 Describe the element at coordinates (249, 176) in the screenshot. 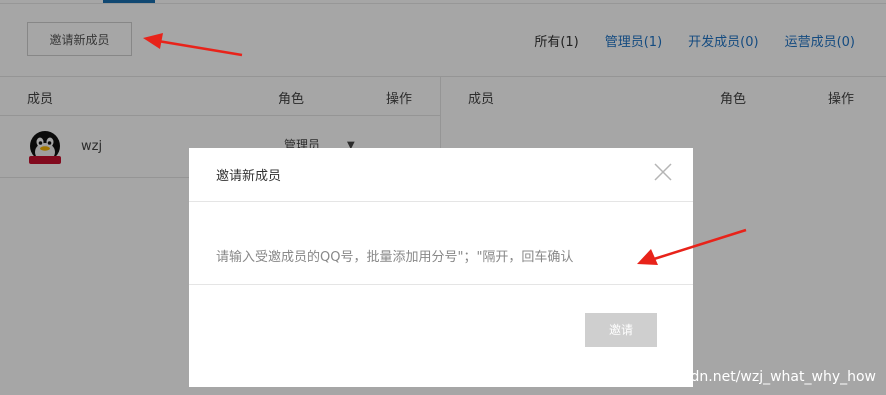

I see `dialog-title: 邀请新成员` at that location.